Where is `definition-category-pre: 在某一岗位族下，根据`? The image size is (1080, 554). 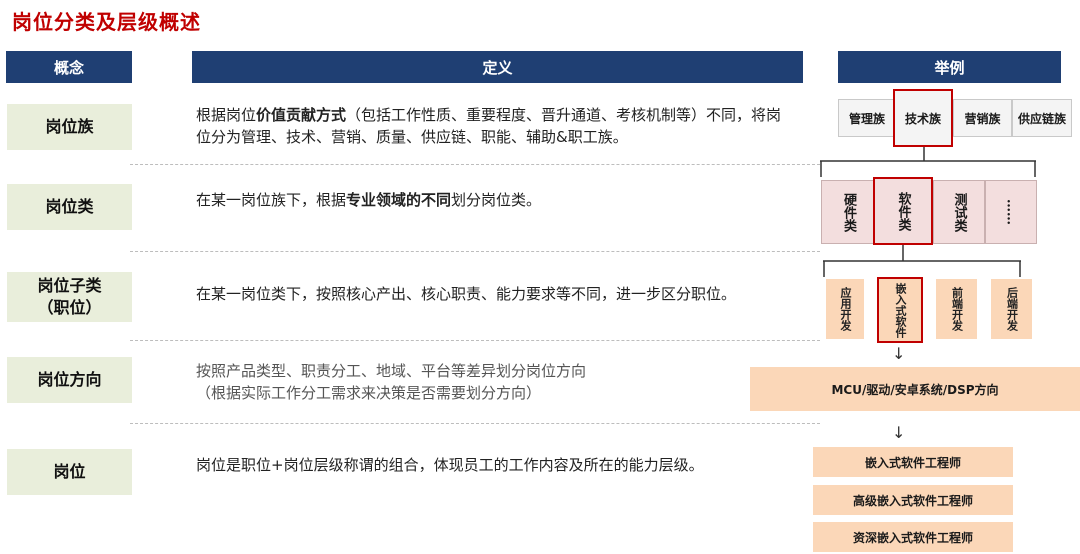 definition-category-pre: 在某一岗位族下，根据 is located at coordinates (271, 200).